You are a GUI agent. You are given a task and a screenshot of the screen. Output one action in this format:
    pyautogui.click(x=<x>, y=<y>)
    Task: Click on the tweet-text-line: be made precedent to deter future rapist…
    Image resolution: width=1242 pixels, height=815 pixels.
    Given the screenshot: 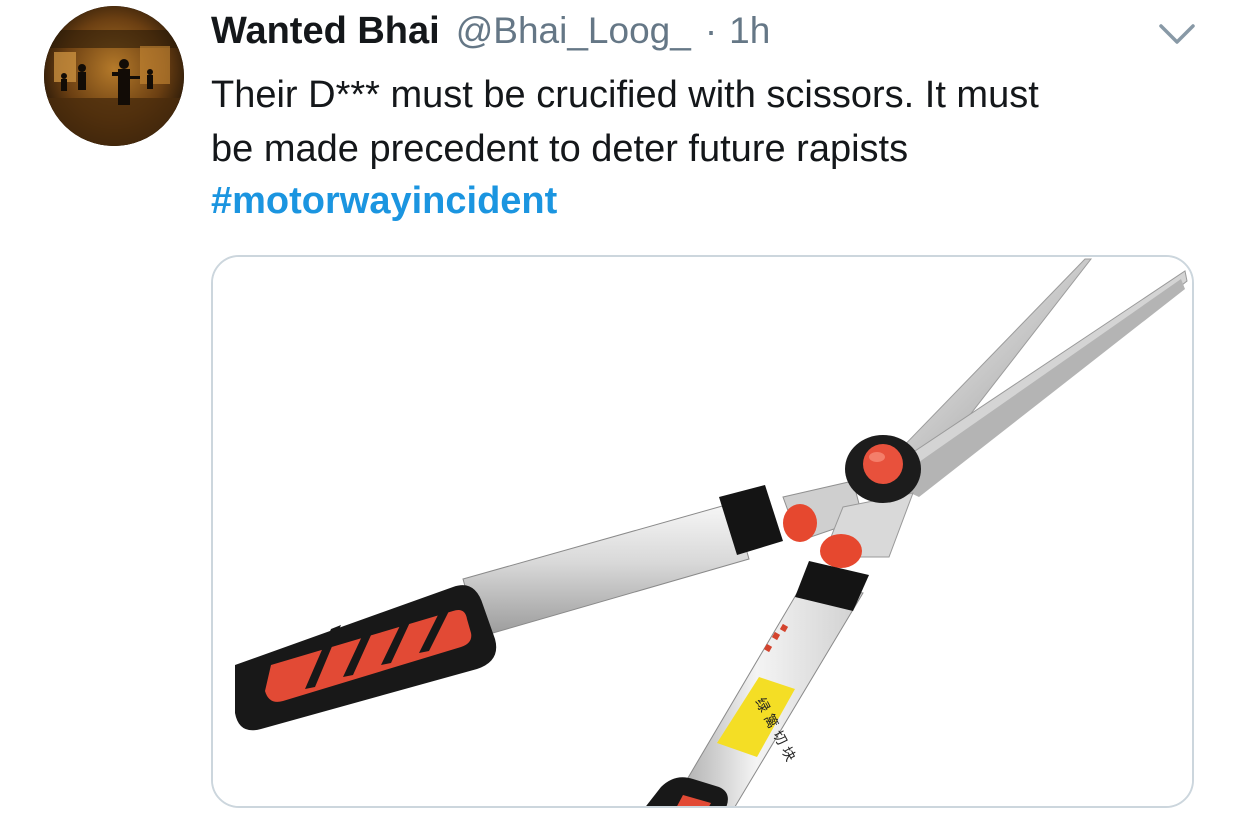 What is the action you would take?
    pyautogui.click(x=560, y=149)
    